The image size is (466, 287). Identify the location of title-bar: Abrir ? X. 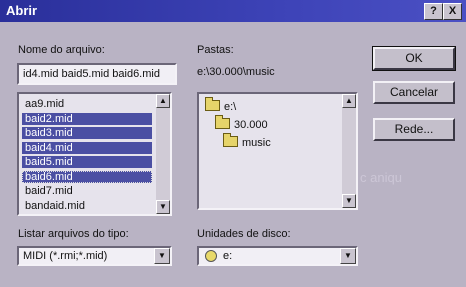
(233, 11).